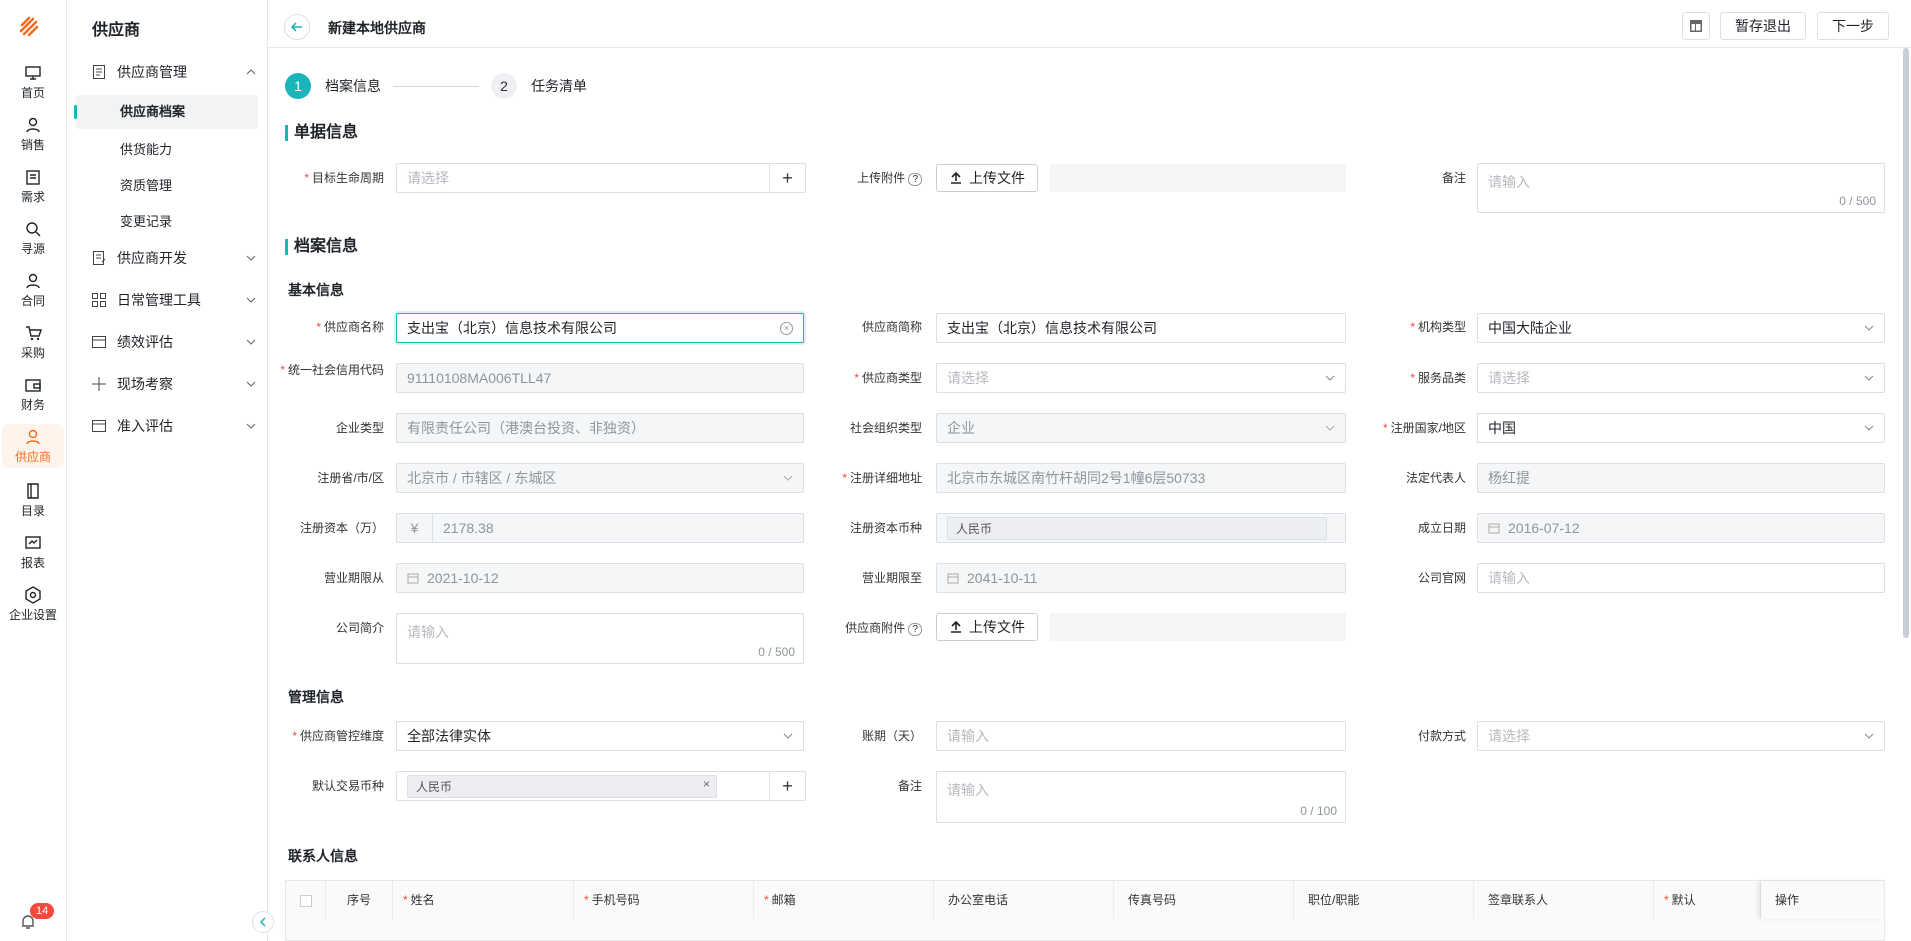  What do you see at coordinates (99, 384) in the screenshot?
I see `plus-icon` at bounding box center [99, 384].